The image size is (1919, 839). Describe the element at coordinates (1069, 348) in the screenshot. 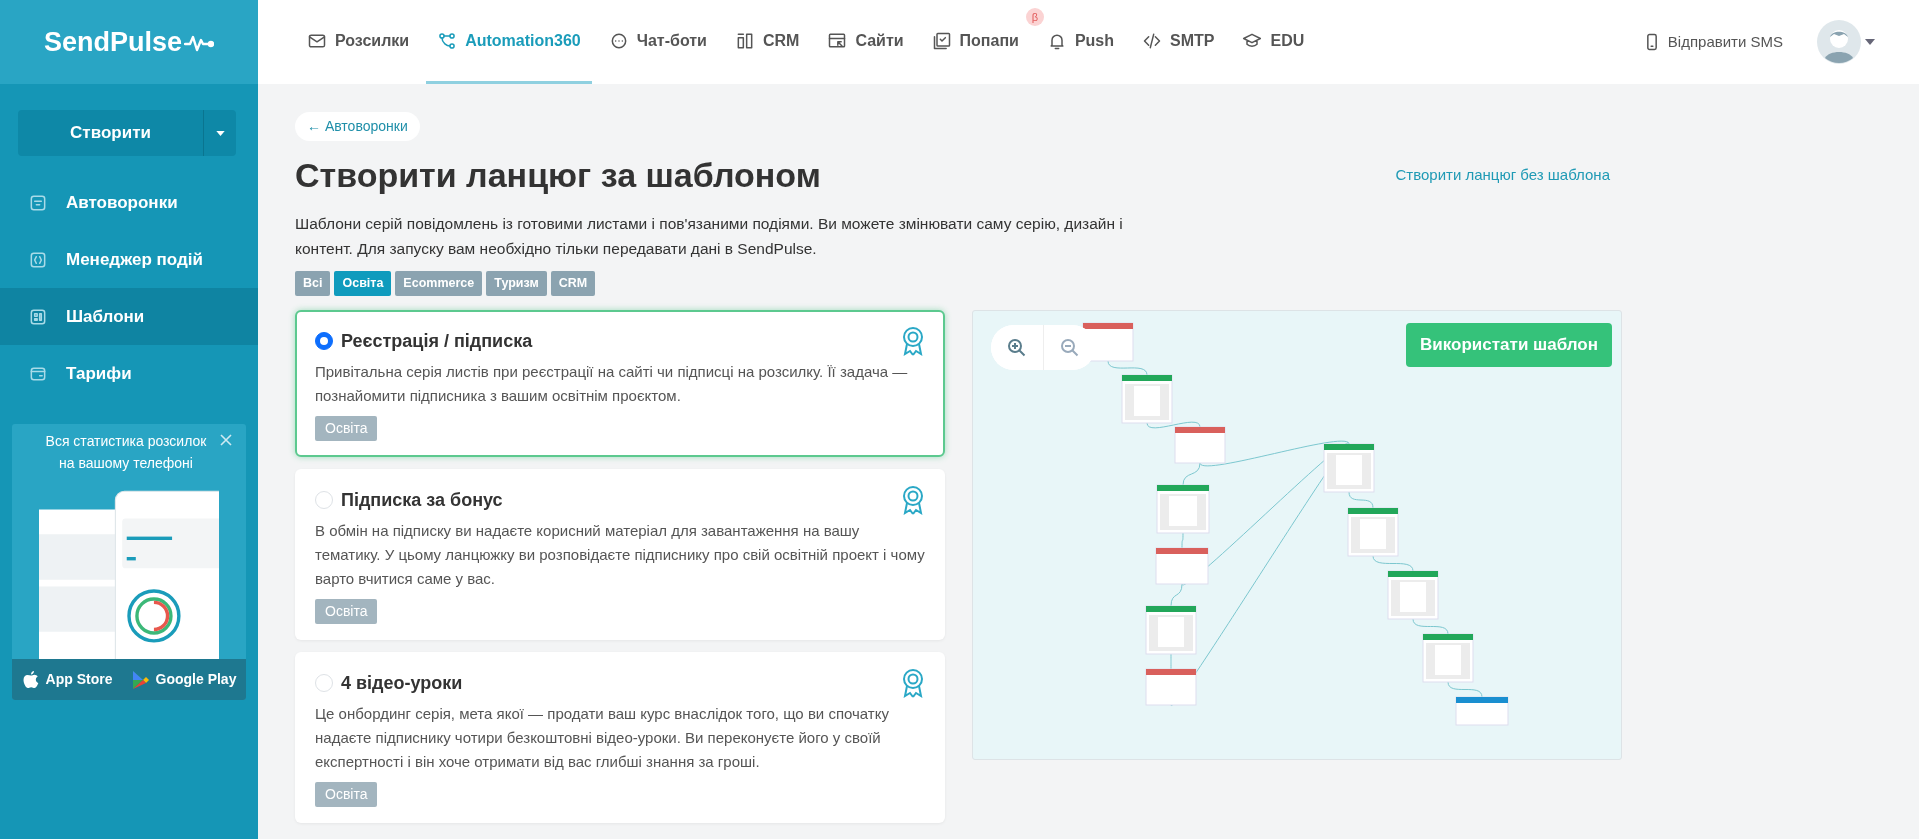

I see `zoom-out-icon` at that location.